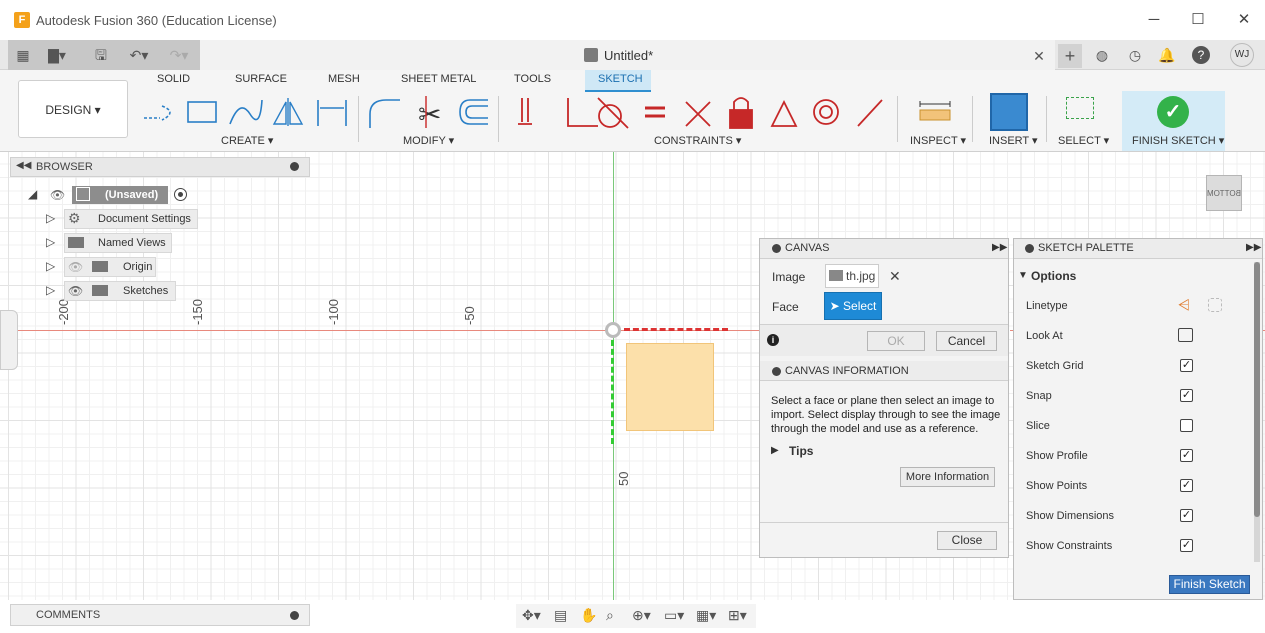 The width and height of the screenshot is (1265, 633). I want to click on origin-point, so click(613, 330).